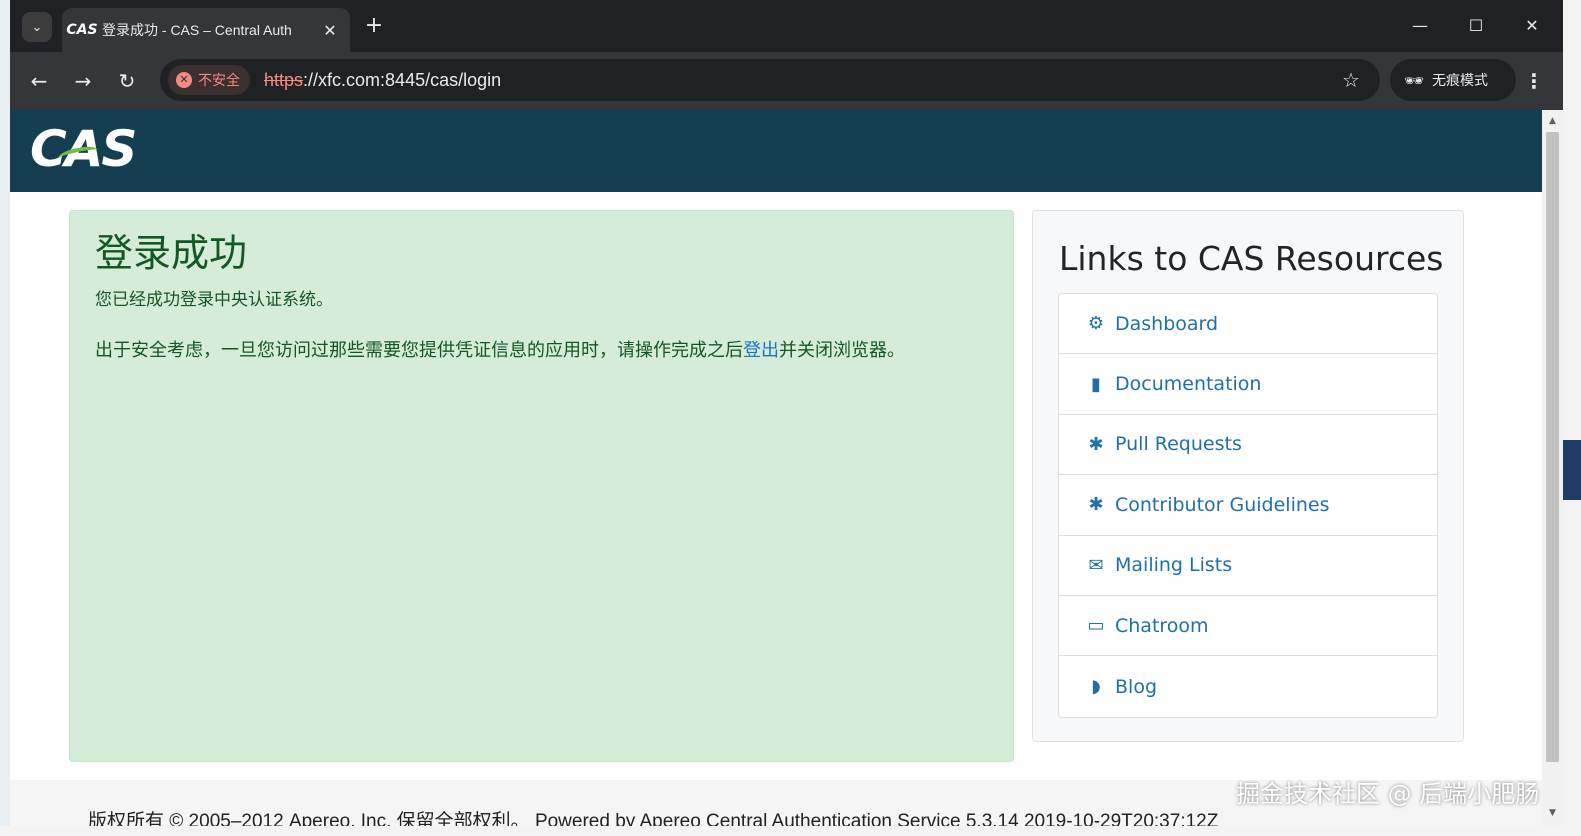 This screenshot has height=836, width=1581. I want to click on link-label: Documentation, so click(1188, 384).